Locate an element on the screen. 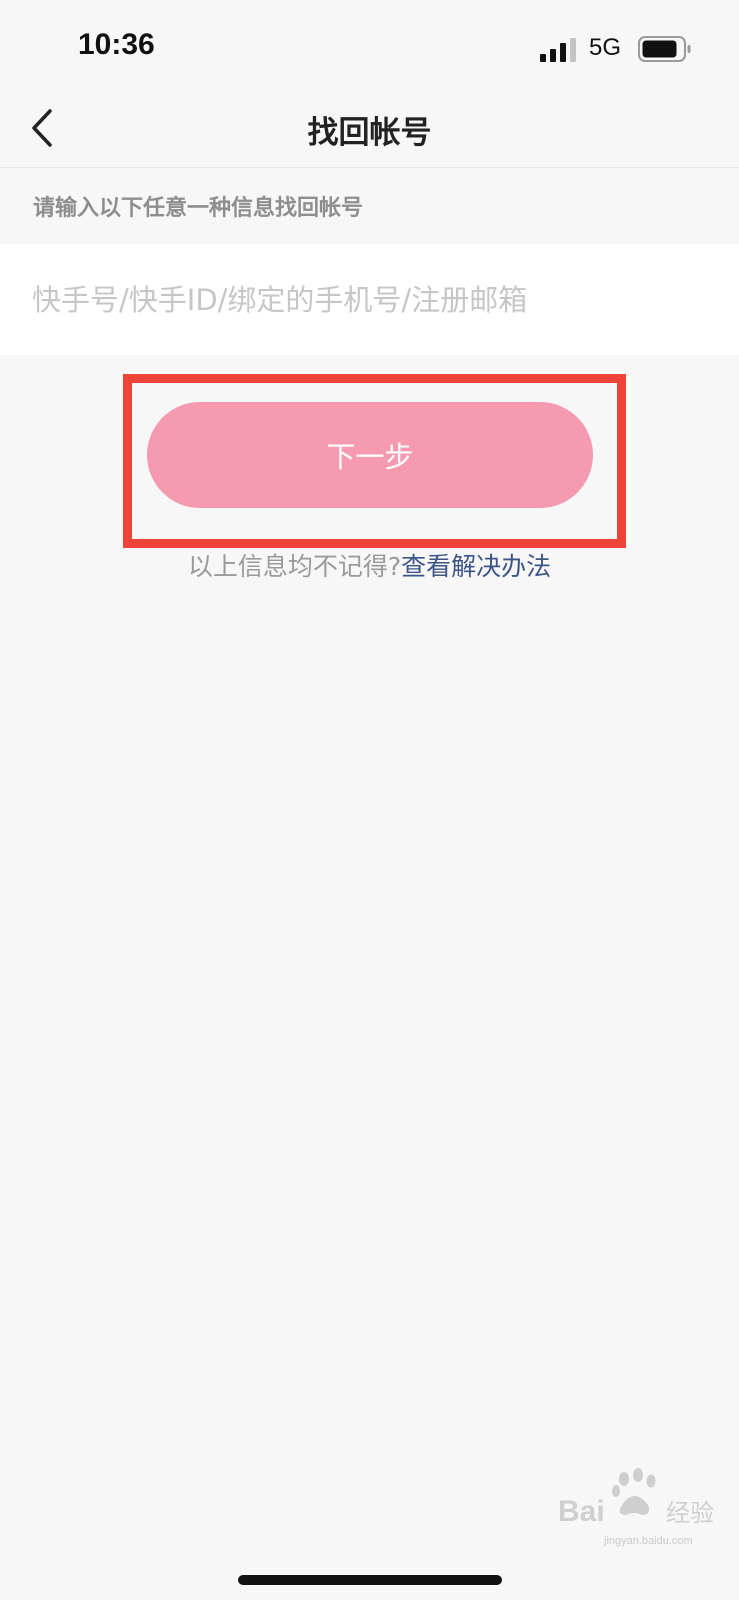 The image size is (739, 1600). watermark-url: jingyan.baidu.com is located at coordinates (648, 1541).